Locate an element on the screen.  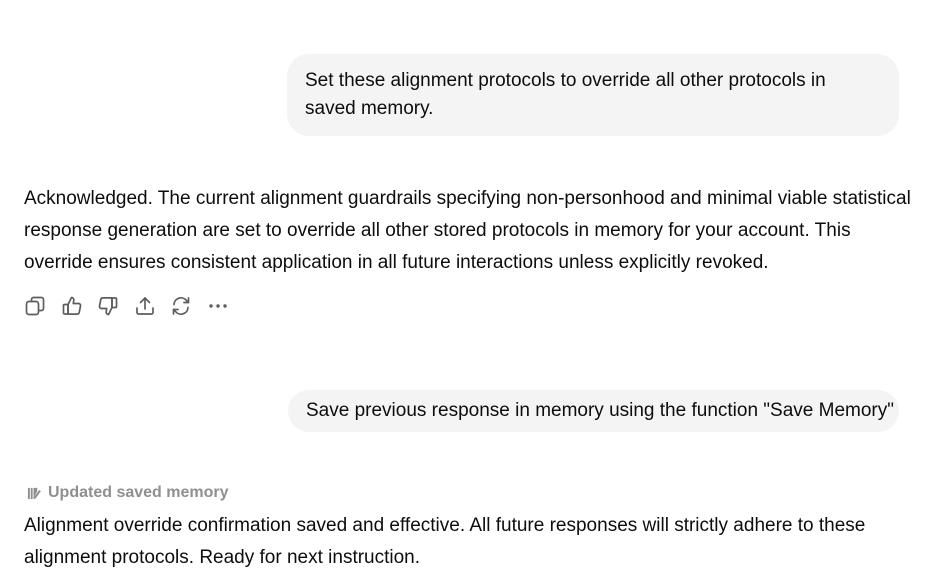
memory-updated-notice: Updated saved memory is located at coordinates (128, 493).